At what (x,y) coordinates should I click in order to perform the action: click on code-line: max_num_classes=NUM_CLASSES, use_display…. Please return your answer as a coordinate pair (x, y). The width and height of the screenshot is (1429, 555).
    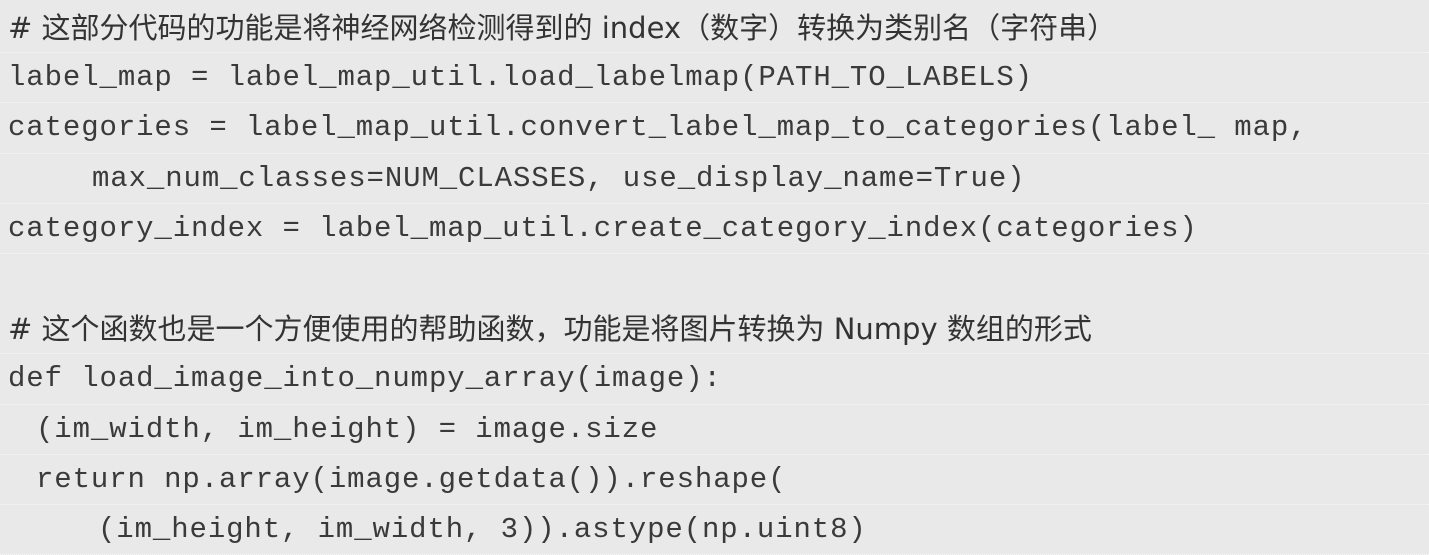
    Looking at the image, I should click on (714, 179).